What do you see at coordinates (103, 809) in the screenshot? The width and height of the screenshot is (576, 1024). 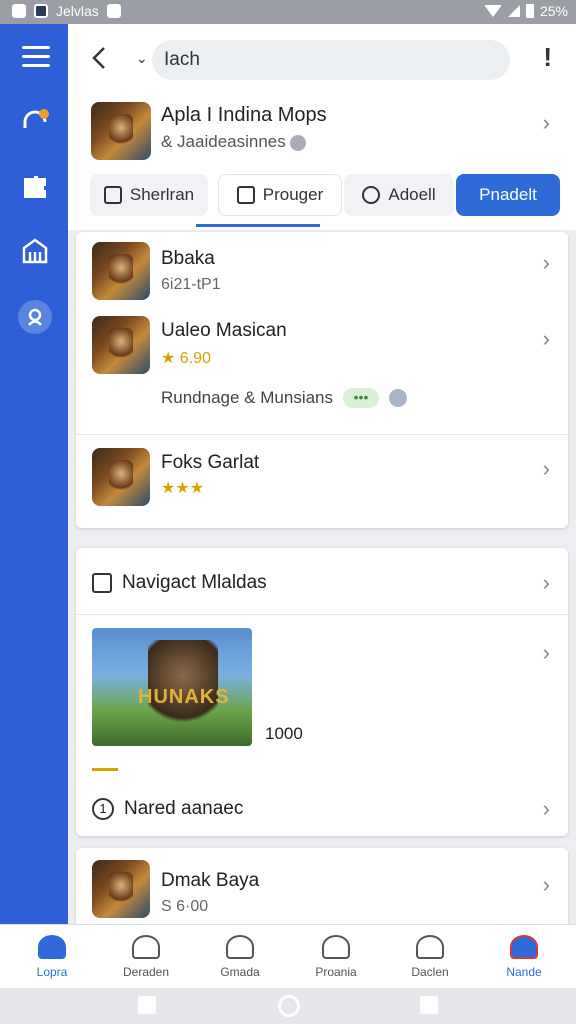 I see `info-circle-icon: 1` at bounding box center [103, 809].